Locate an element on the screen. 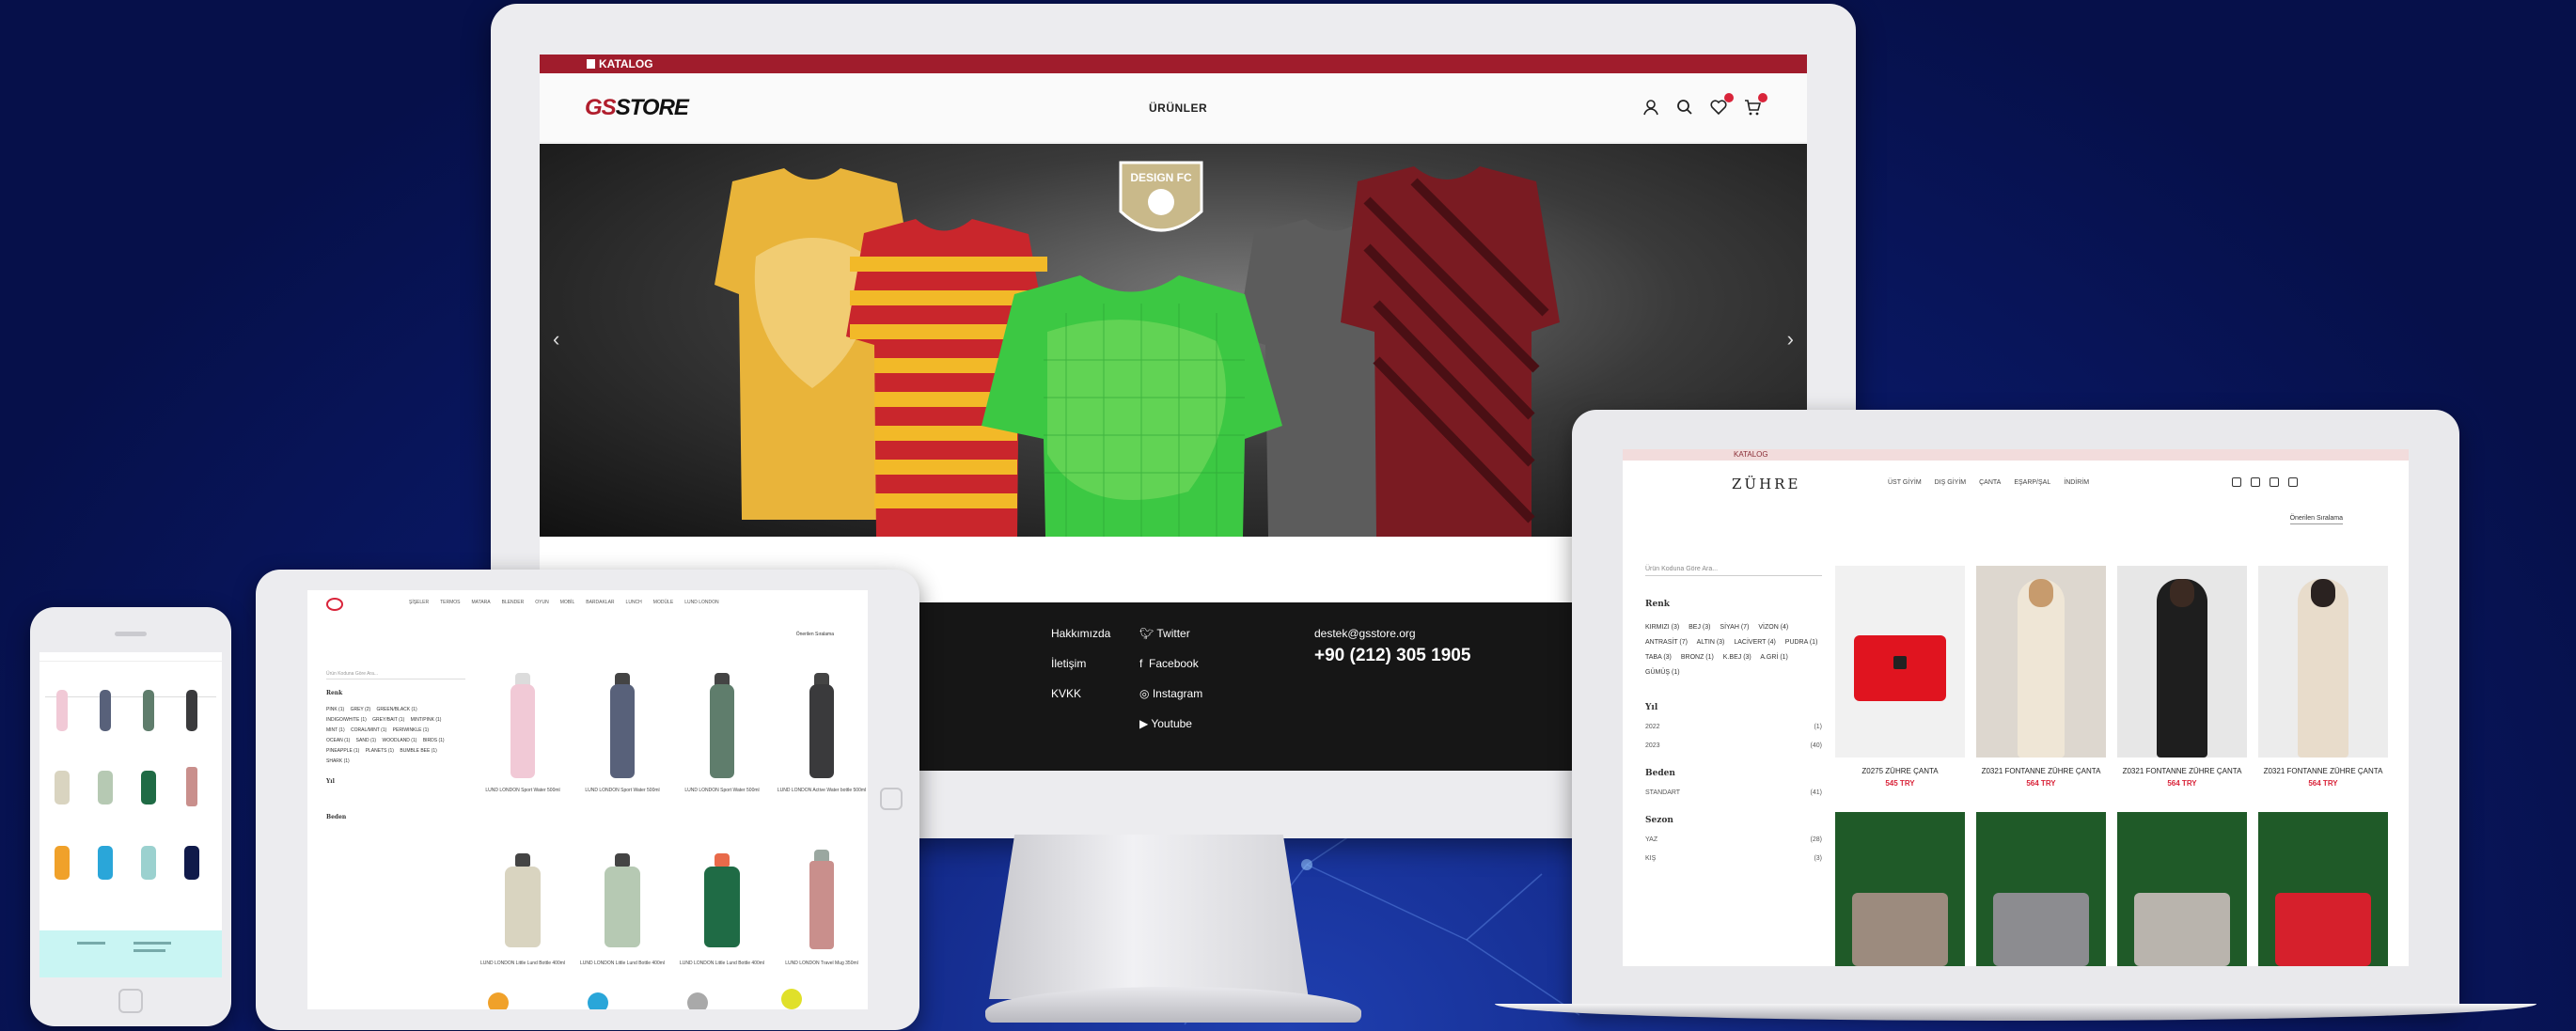 This screenshot has width=2576, height=1031. filter-chip: SİYAH (7) is located at coordinates (1735, 627).